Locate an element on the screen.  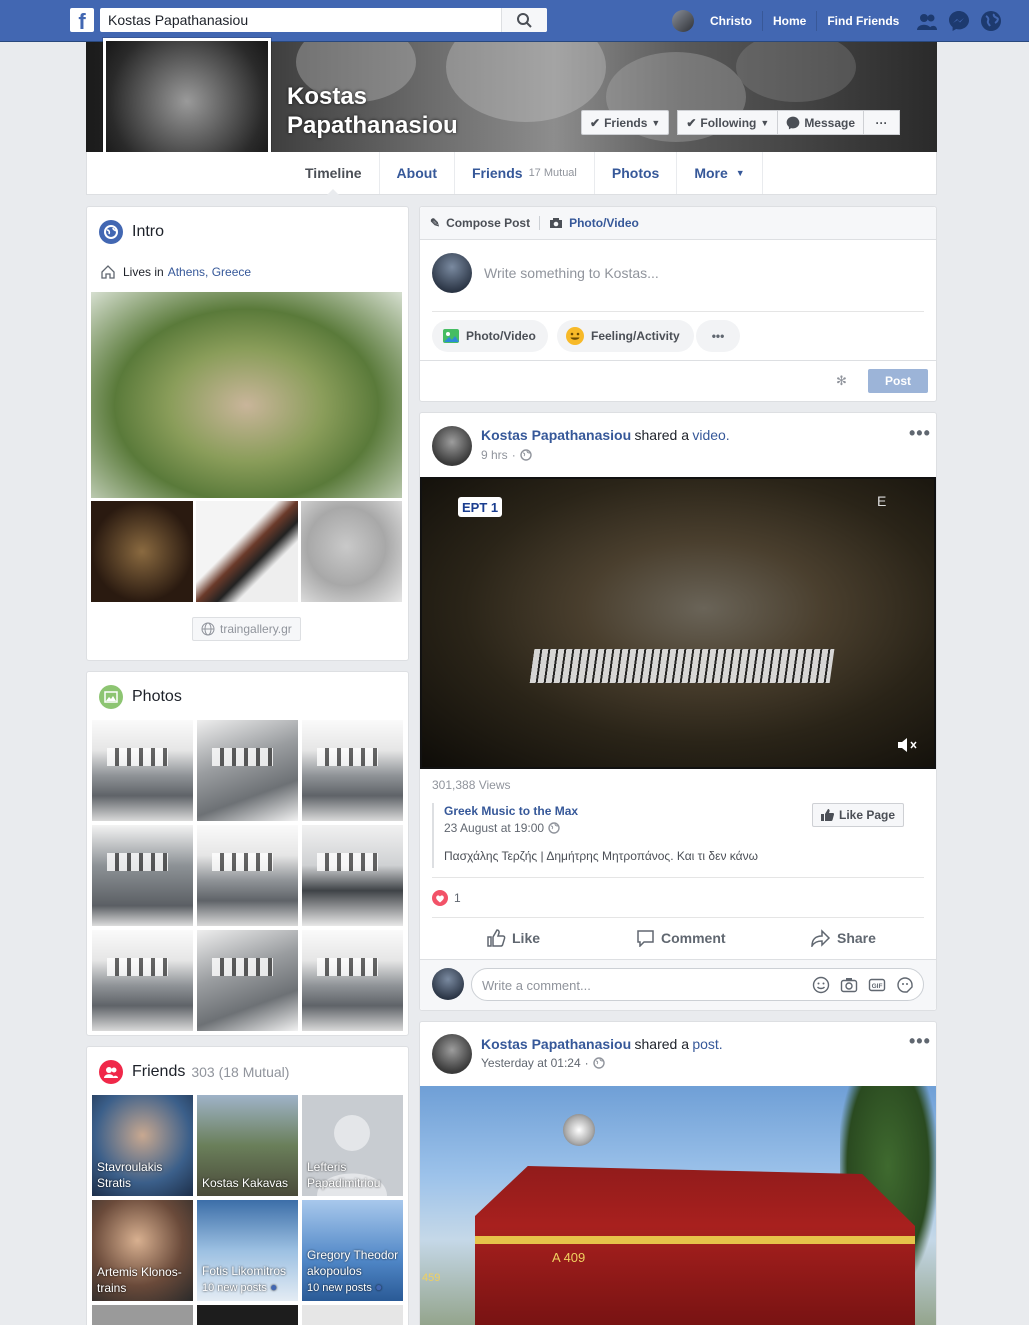
tab-more: More ▼ is located at coordinates (720, 173).